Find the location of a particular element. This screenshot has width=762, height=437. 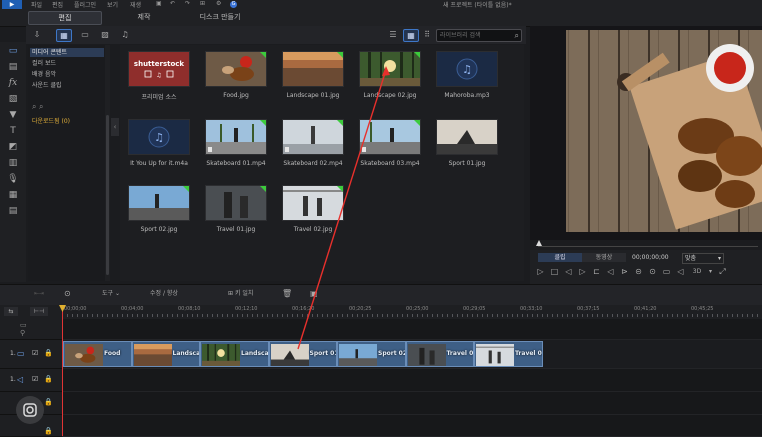

subtitle-room-icon: ▤ is located at coordinates (13, 211).